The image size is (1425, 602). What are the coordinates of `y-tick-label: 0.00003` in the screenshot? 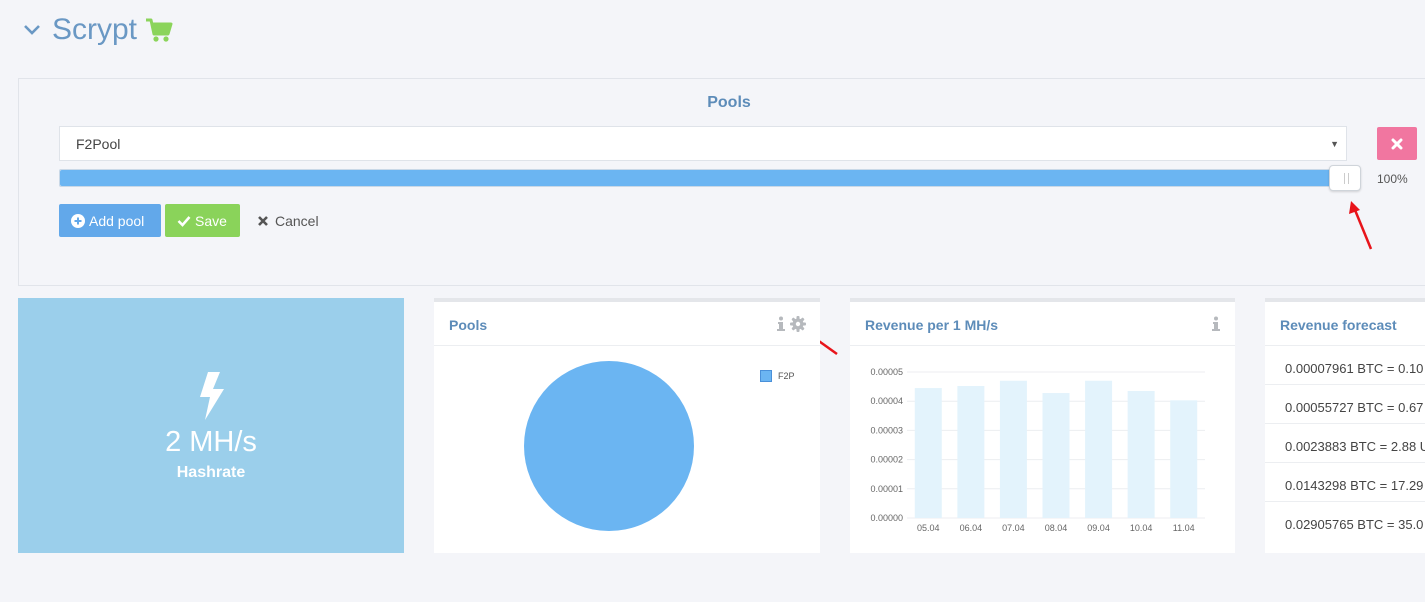 It's located at (886, 430).